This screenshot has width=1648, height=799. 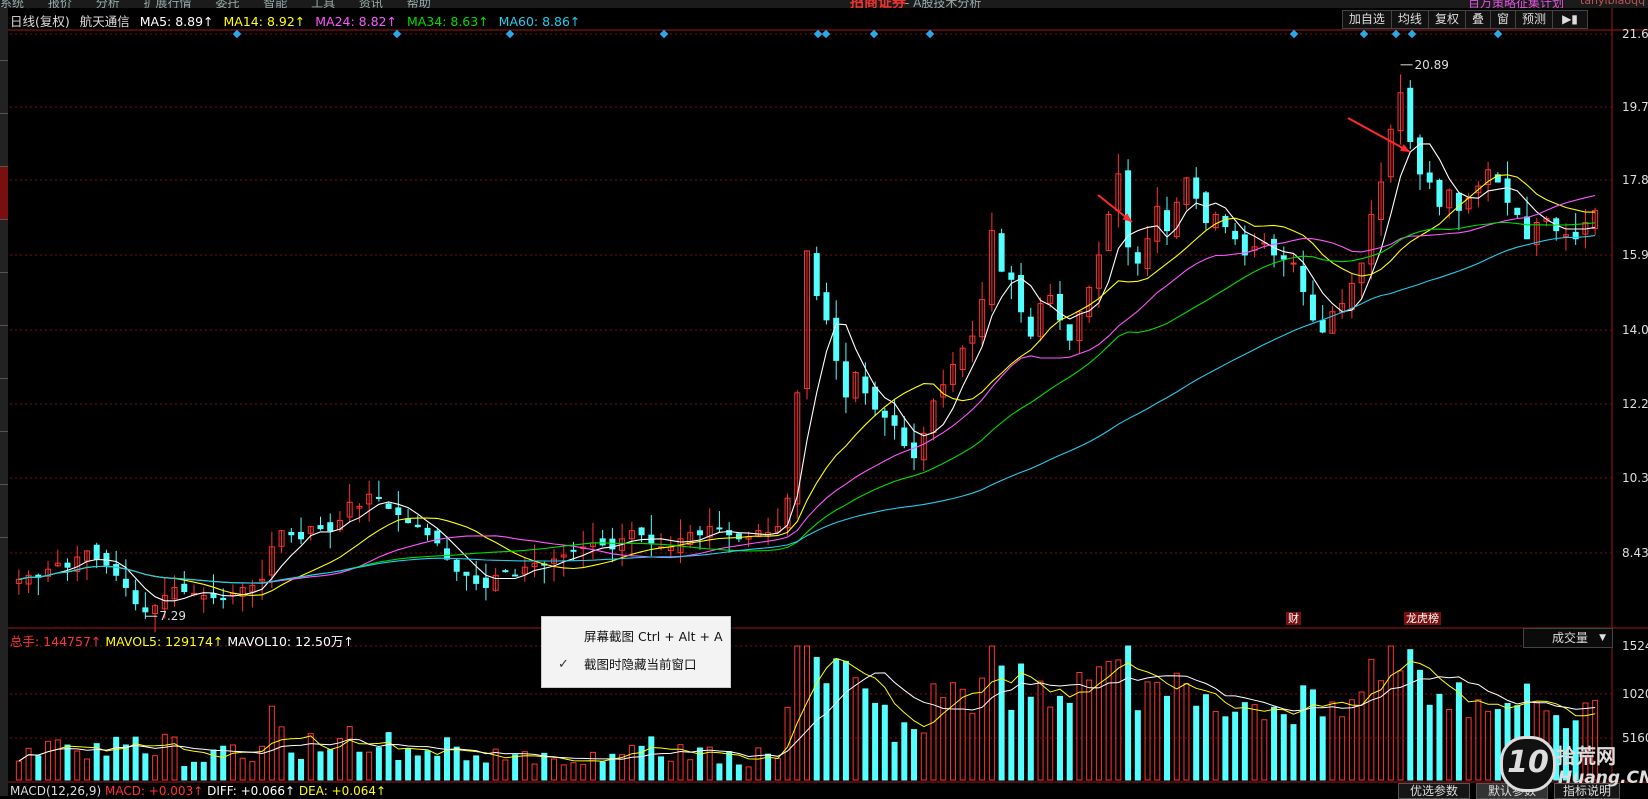 I want to click on hide-window-menu-item: ✓ 截图时隐藏当前窗口, so click(x=636, y=665).